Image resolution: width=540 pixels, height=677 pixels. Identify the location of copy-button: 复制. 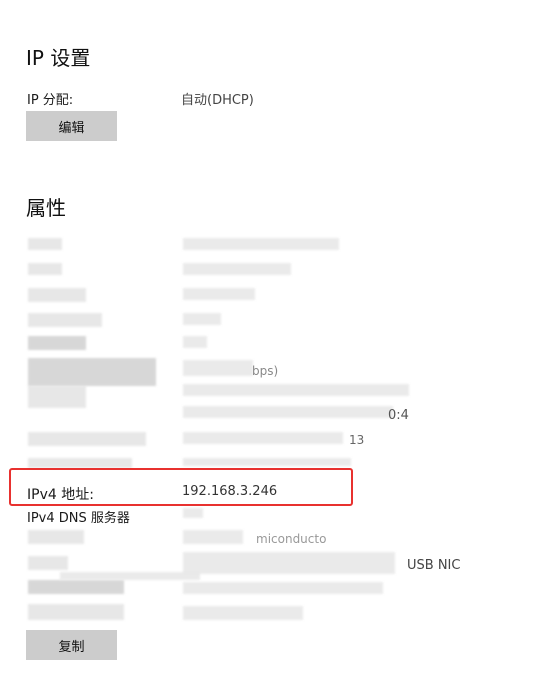
(71, 645).